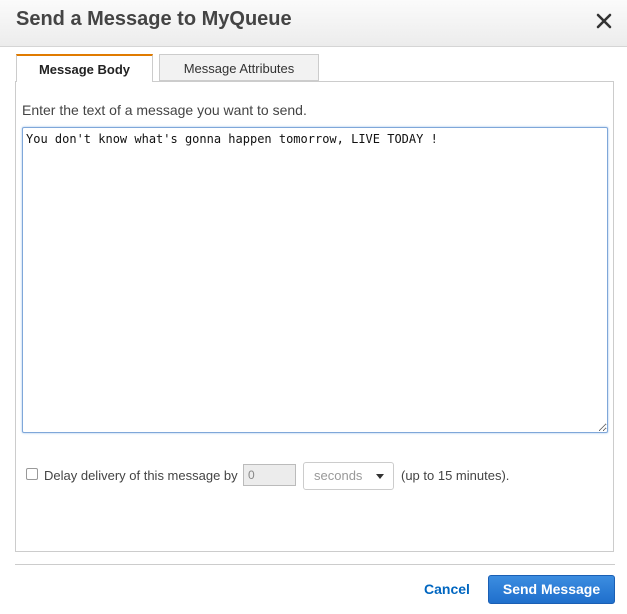 The width and height of the screenshot is (627, 614). Describe the element at coordinates (313, 23) in the screenshot. I see `dialog-header: Send a Message to MyQueue` at that location.